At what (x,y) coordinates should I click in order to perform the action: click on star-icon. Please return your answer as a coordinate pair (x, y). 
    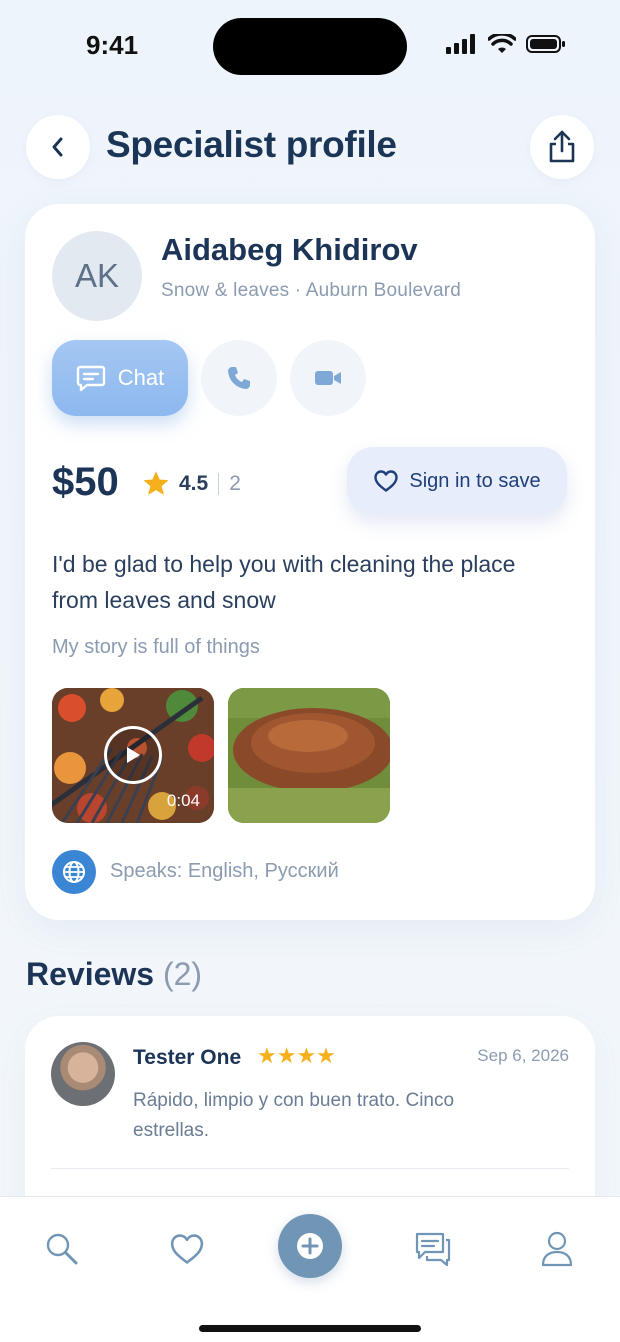
    Looking at the image, I should click on (156, 483).